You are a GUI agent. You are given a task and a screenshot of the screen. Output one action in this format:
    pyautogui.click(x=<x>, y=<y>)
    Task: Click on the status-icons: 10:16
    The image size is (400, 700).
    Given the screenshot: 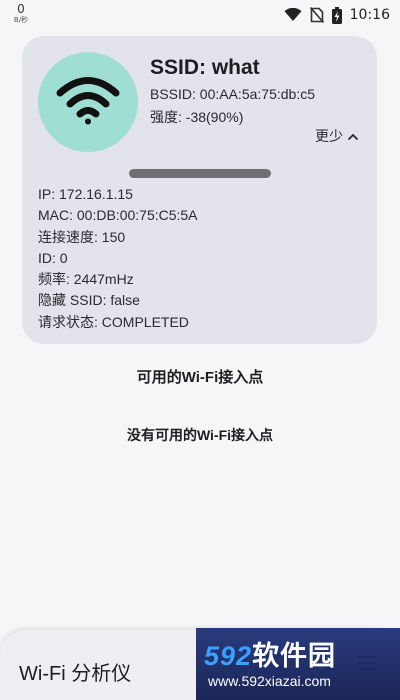 What is the action you would take?
    pyautogui.click(x=337, y=15)
    